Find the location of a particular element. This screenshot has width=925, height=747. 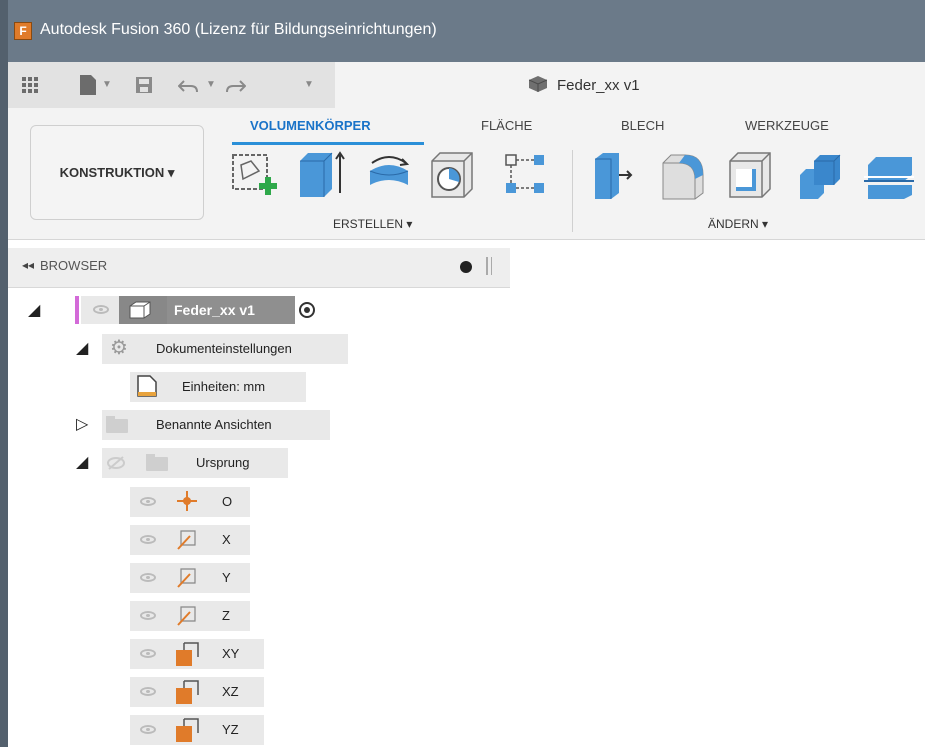

fillet-icon is located at coordinates (684, 175).